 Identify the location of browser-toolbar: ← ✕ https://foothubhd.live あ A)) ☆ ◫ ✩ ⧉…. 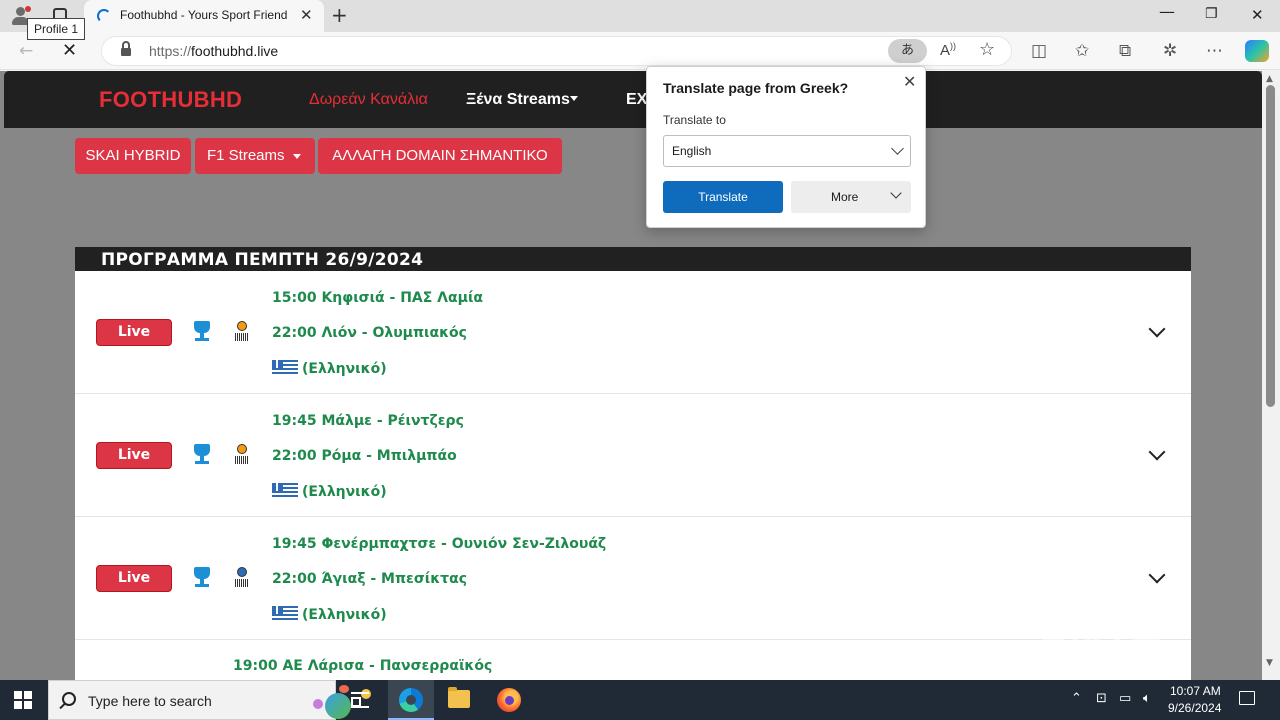
(640, 51).